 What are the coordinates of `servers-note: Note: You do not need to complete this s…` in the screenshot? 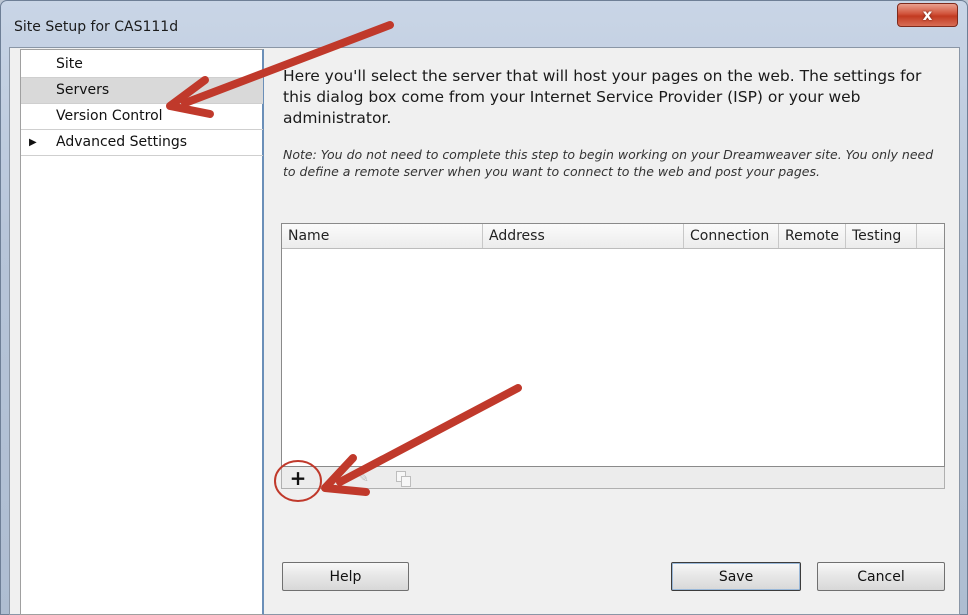 It's located at (608, 163).